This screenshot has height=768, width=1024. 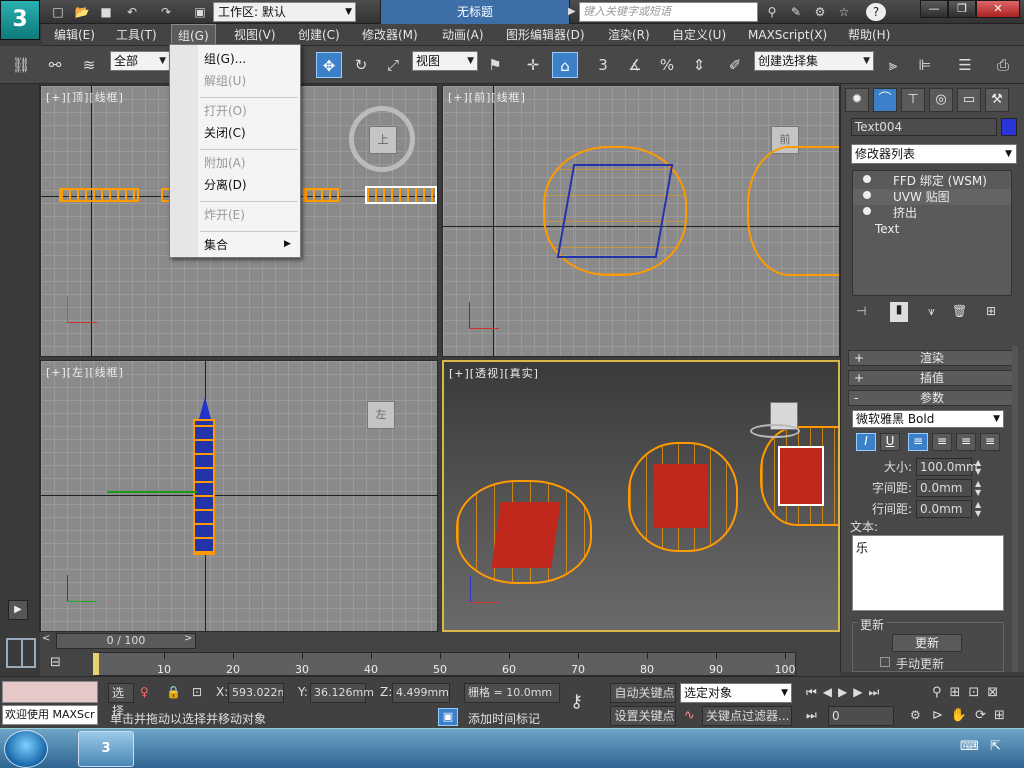 What do you see at coordinates (1015, 509) in the screenshot?
I see `command-panel-scrollbar` at bounding box center [1015, 509].